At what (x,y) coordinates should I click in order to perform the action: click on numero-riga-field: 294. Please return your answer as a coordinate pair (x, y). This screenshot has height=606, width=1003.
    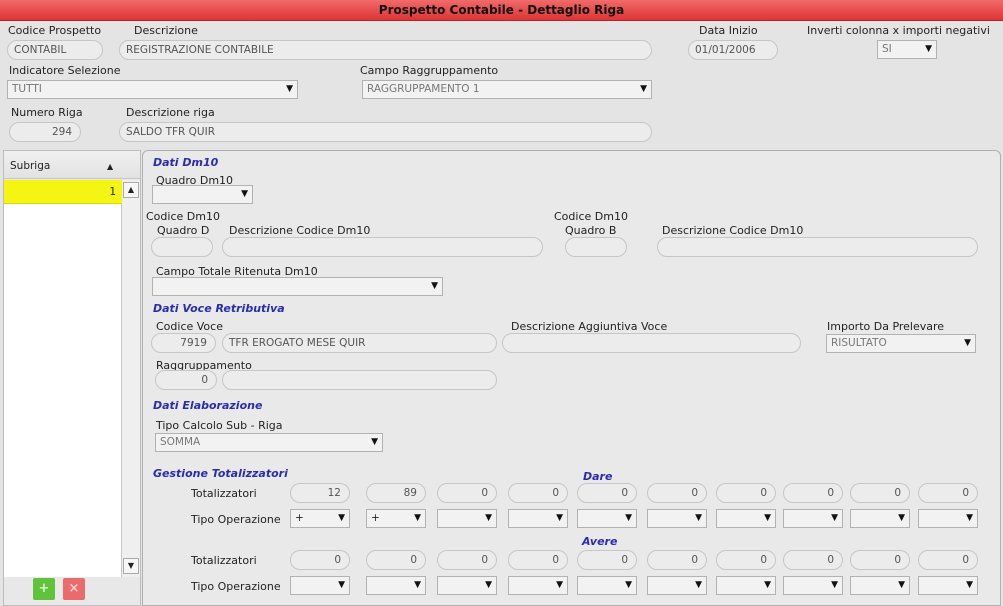
    Looking at the image, I should click on (45, 132).